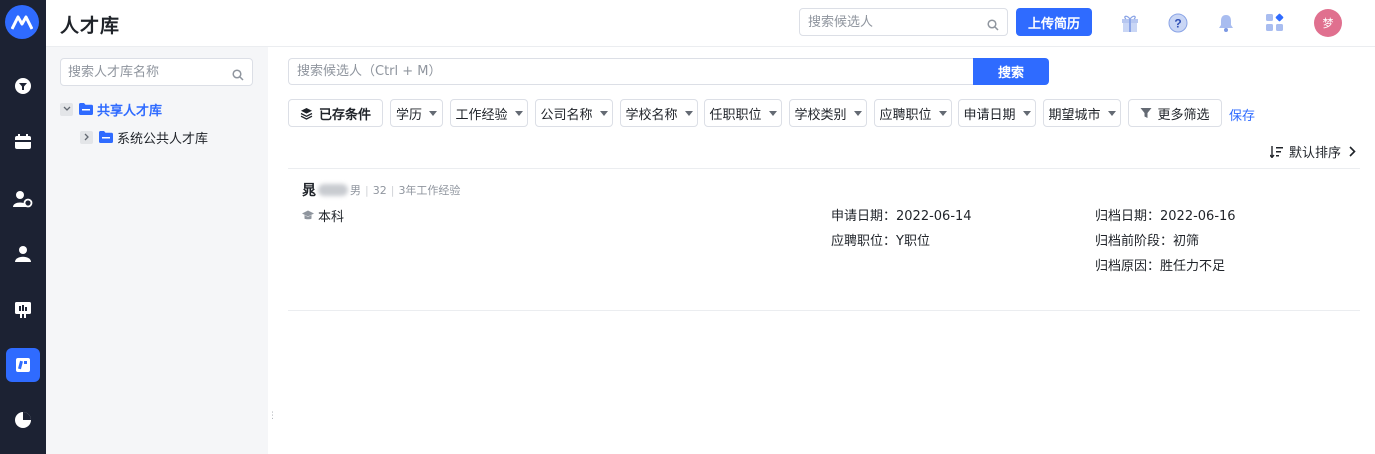 This screenshot has height=454, width=1375. I want to click on help-icon: ?, so click(1178, 23).